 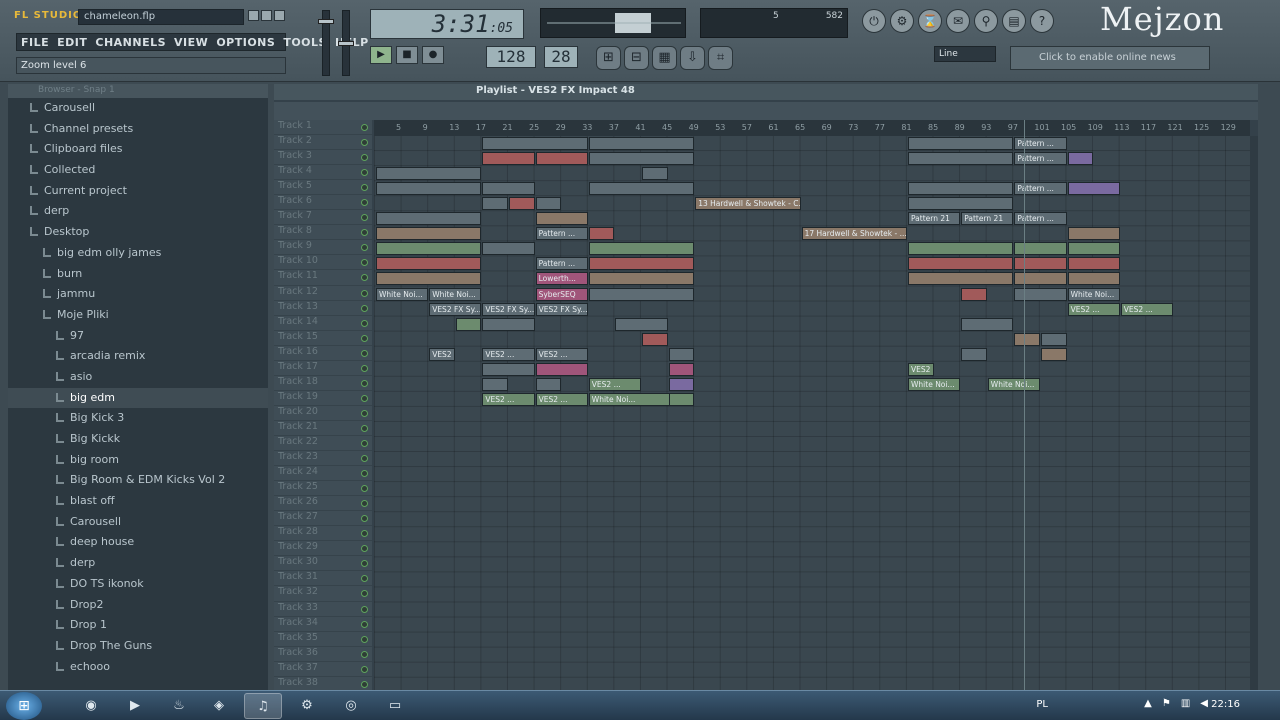 What do you see at coordinates (138, 501) in the screenshot?
I see `browser-item: blast off` at bounding box center [138, 501].